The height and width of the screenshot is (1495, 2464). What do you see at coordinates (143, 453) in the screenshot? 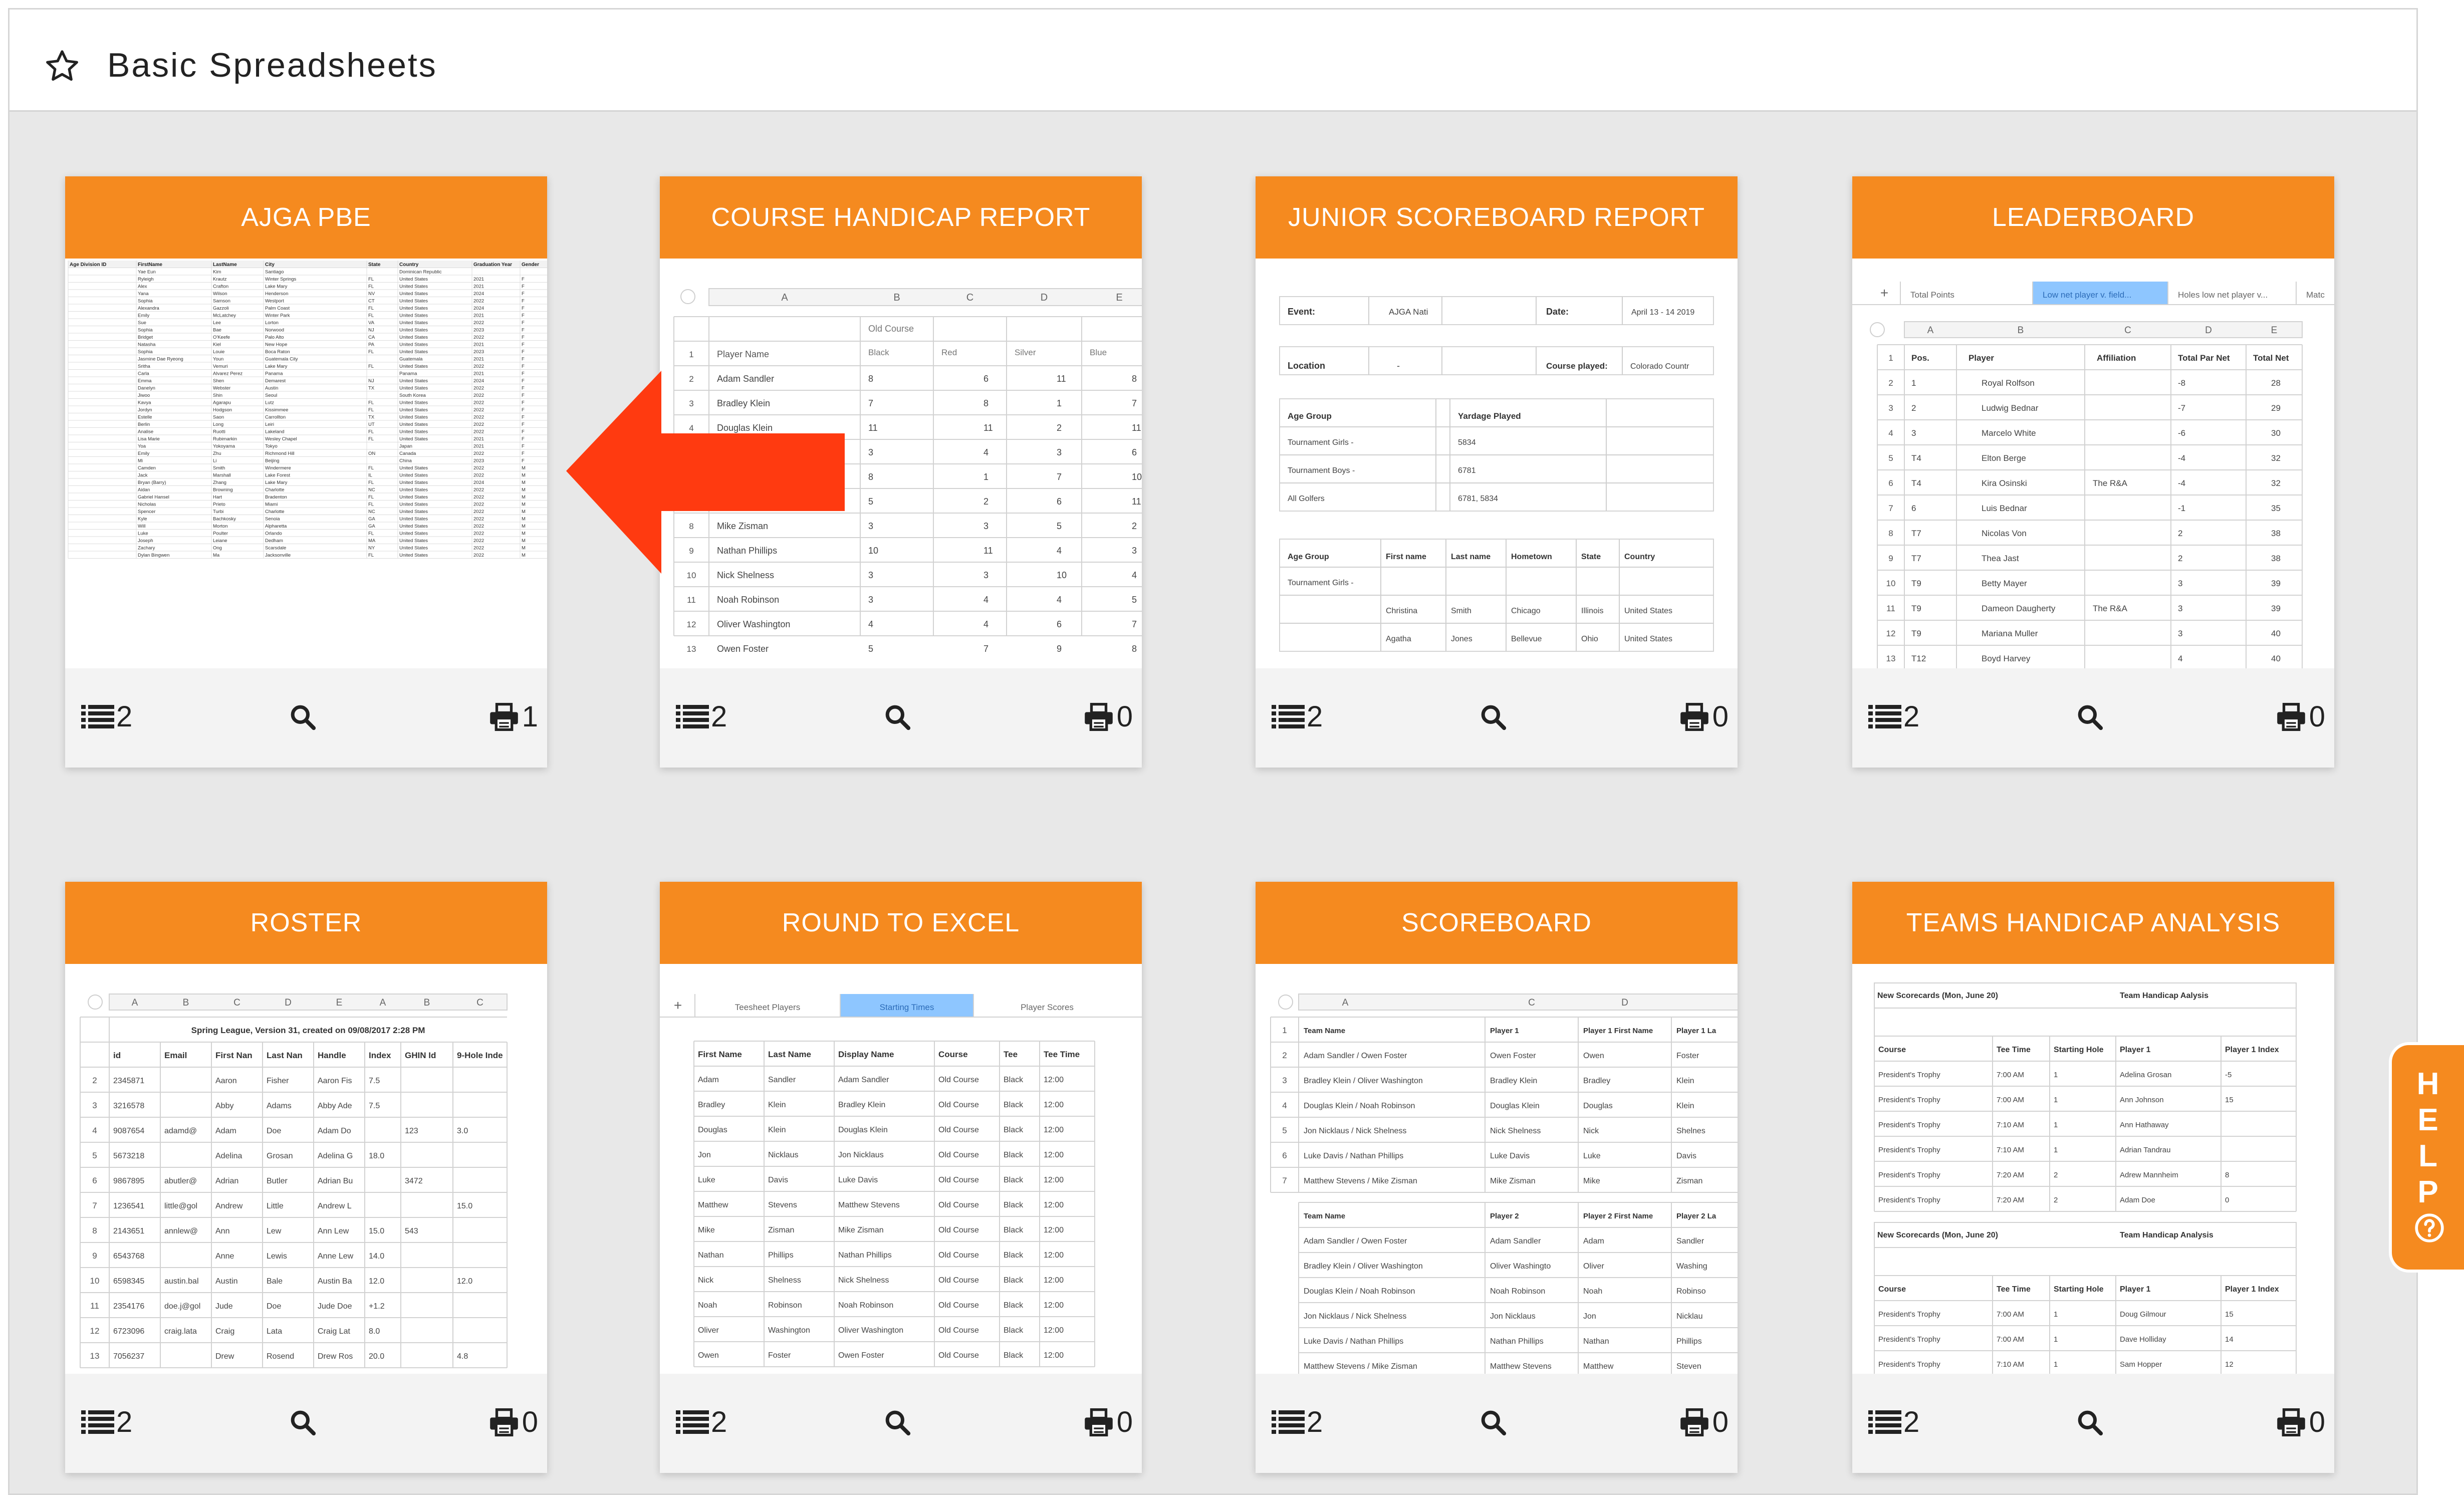
I see `cell: Emily` at bounding box center [143, 453].